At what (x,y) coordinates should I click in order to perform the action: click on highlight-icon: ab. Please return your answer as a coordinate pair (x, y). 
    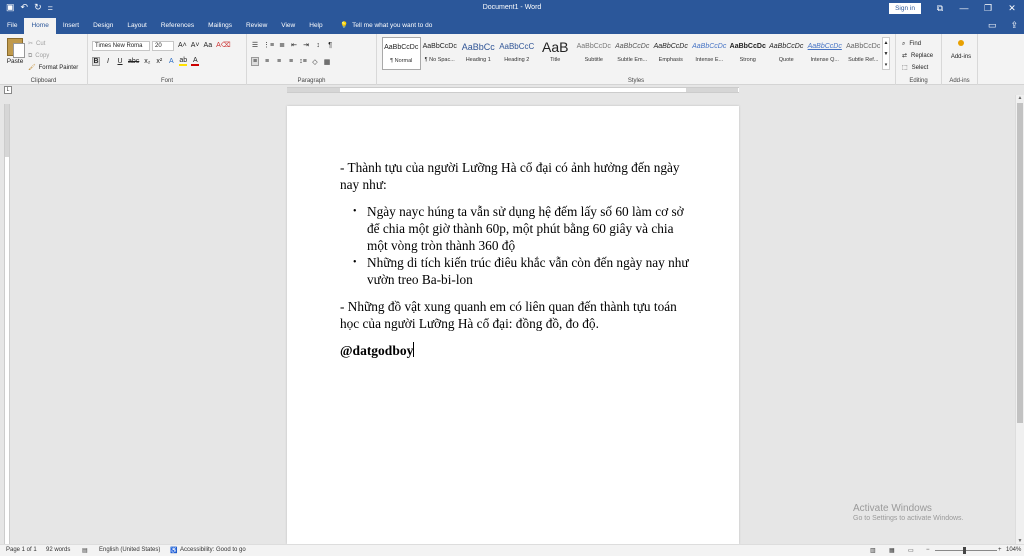
    Looking at the image, I should click on (183, 61).